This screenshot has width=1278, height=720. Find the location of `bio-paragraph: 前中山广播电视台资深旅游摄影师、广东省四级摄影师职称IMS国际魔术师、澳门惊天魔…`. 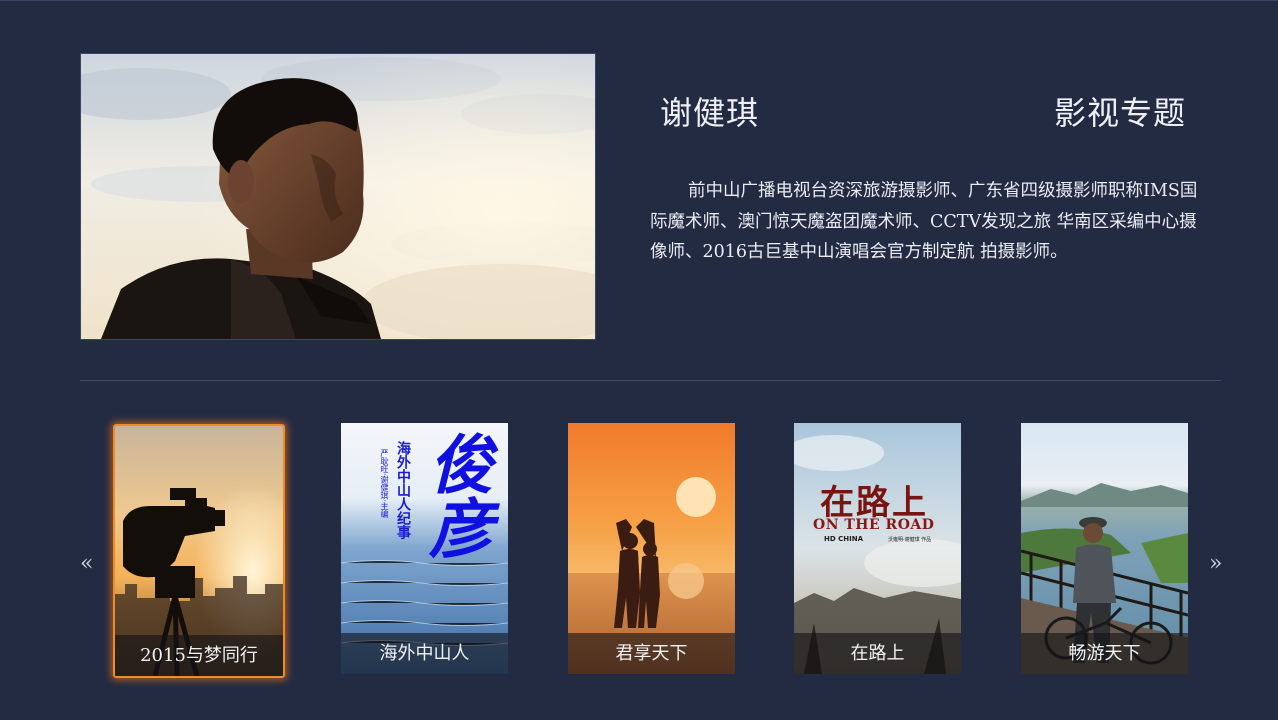

bio-paragraph: 前中山广播电视台资深旅游摄影师、广东省四级摄影师职称IMS国际魔术师、澳门惊天魔… is located at coordinates (924, 221).